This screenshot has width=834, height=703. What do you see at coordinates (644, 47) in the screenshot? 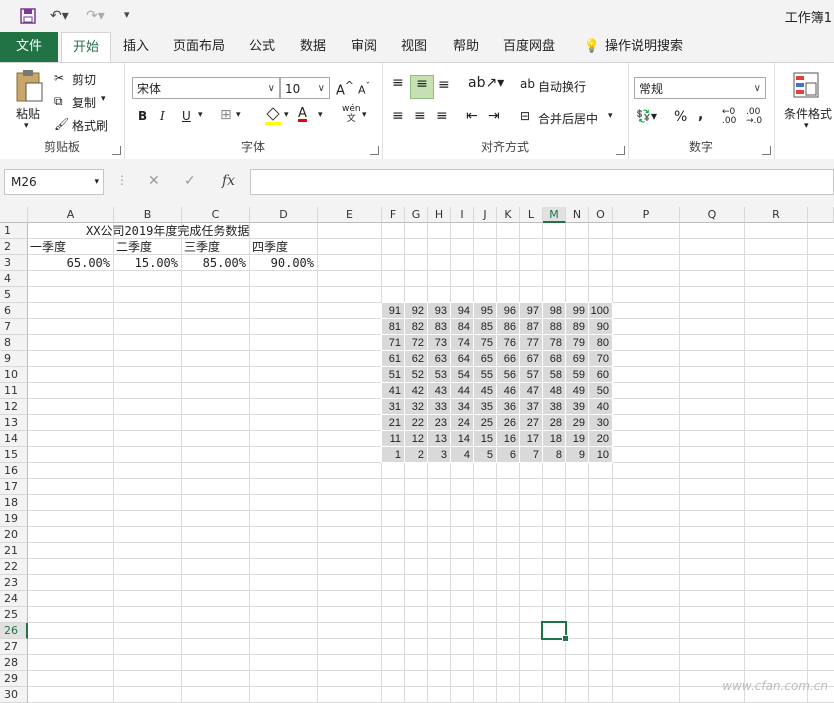
I see `tell-me-search: 操作说明搜索` at bounding box center [644, 47].